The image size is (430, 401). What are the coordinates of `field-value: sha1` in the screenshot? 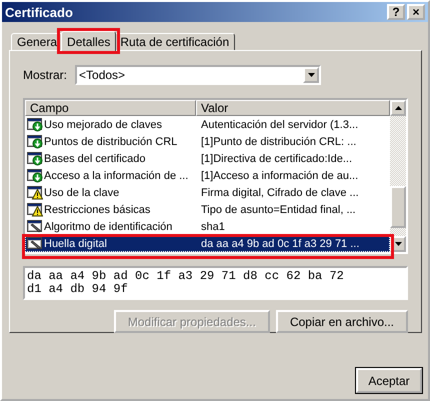 It's located at (213, 226).